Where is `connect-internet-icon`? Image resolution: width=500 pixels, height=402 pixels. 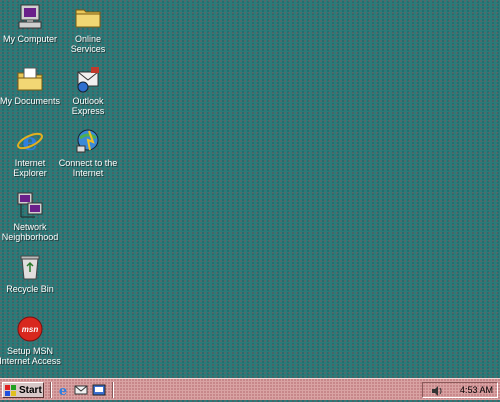 connect-internet-icon is located at coordinates (88, 141).